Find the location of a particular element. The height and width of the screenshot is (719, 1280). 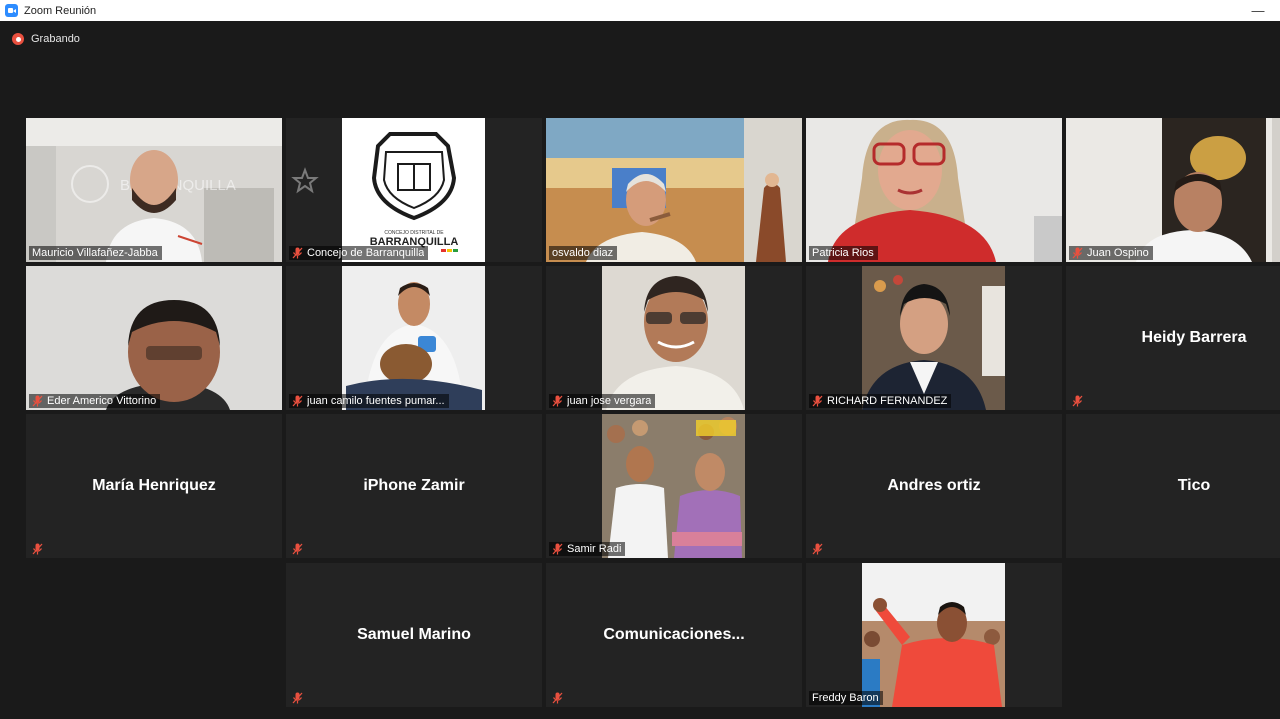

nameplate: osvaldo diaz is located at coordinates (583, 253).